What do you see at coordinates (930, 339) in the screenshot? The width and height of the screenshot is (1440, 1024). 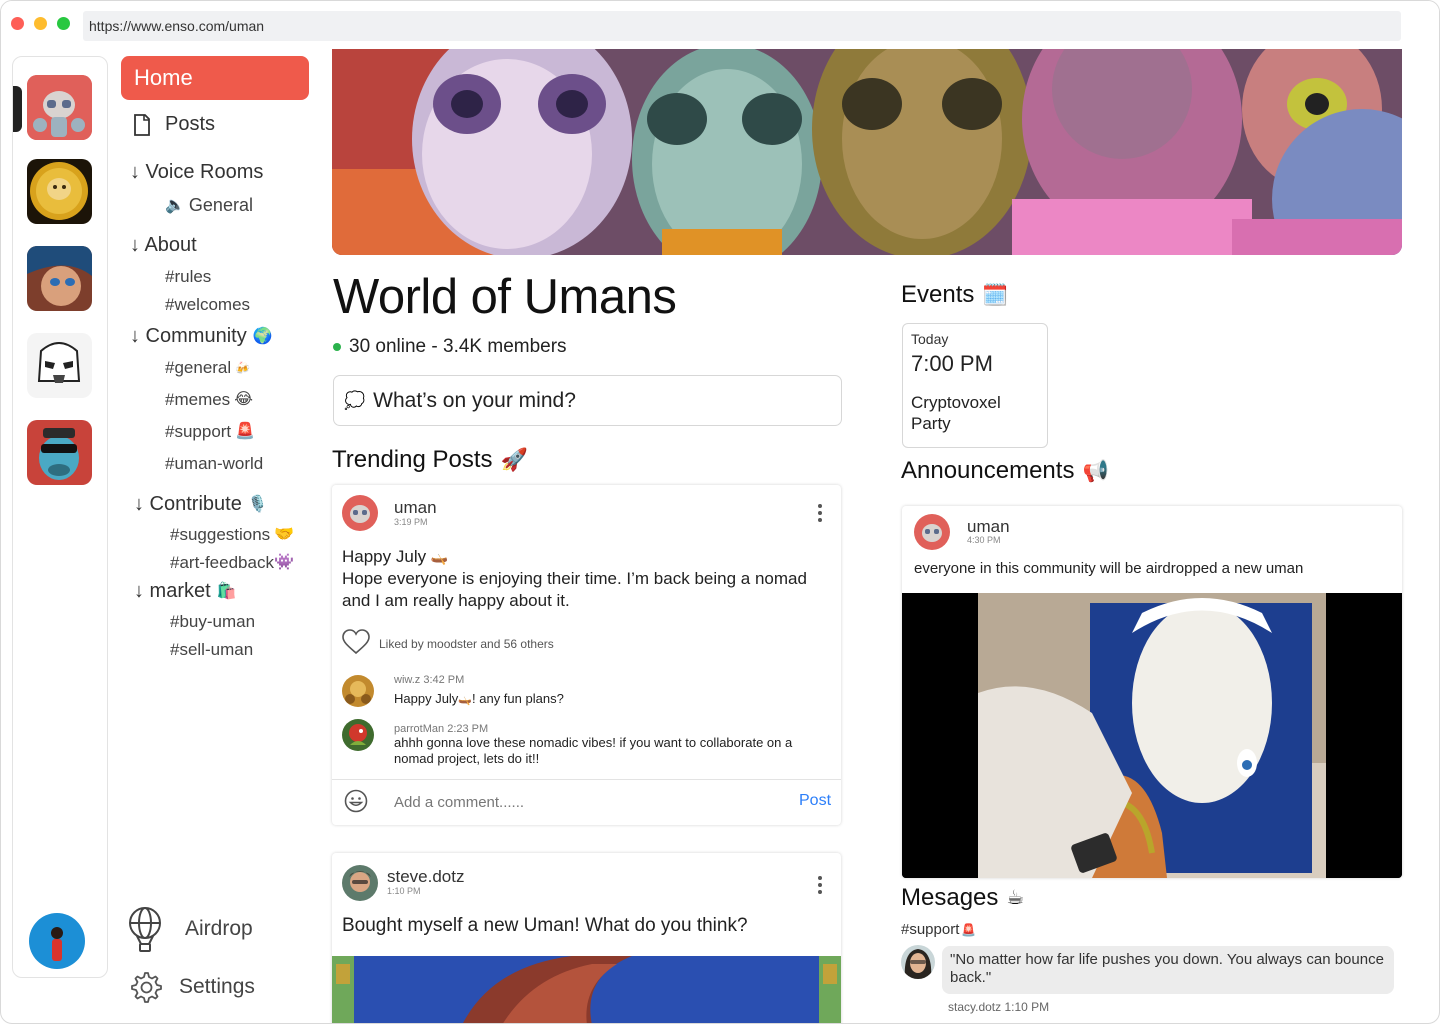 I see `event-day: Today` at bounding box center [930, 339].